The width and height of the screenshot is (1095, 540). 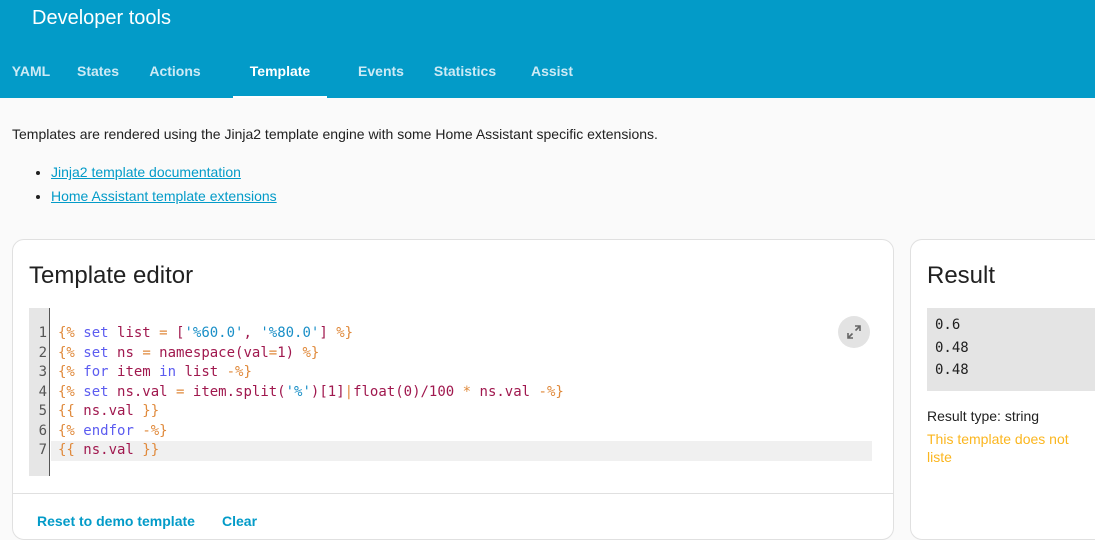 What do you see at coordinates (111, 275) in the screenshot?
I see `card-title: Template editor` at bounding box center [111, 275].